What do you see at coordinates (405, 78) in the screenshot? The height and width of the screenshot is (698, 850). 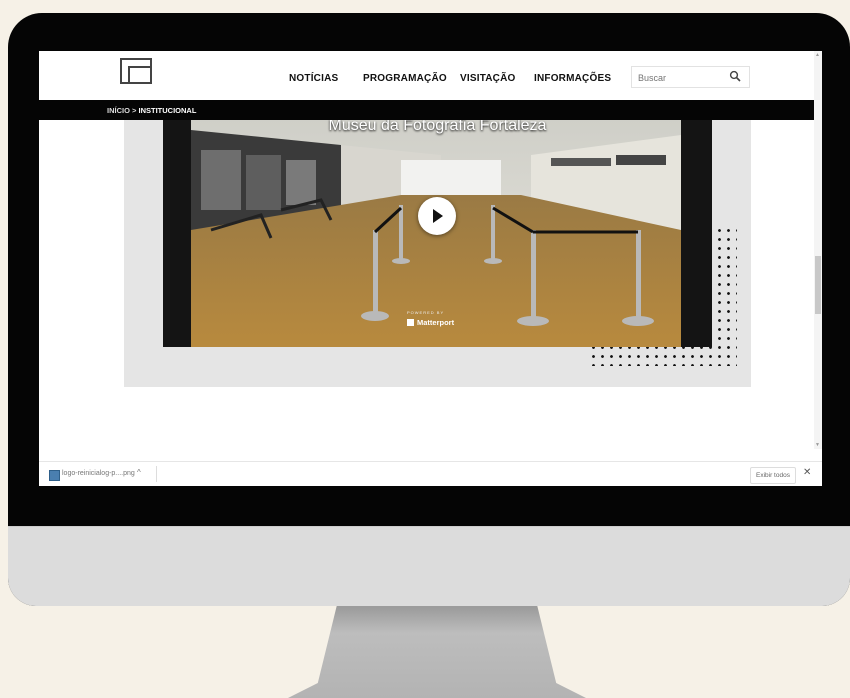 I see `nav-programacao: PROGRAMAÇÃO` at bounding box center [405, 78].